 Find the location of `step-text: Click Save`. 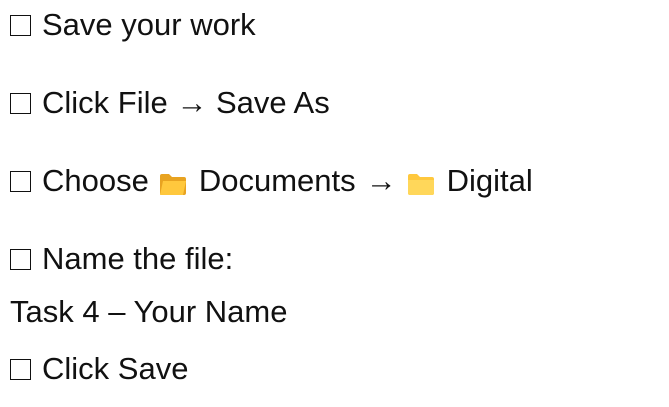

step-text: Click Save is located at coordinates (115, 368).